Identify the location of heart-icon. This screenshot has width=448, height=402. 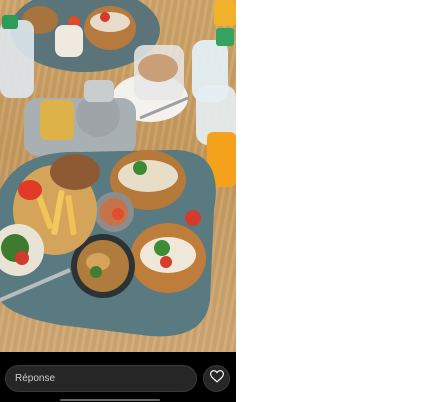
(216, 378).